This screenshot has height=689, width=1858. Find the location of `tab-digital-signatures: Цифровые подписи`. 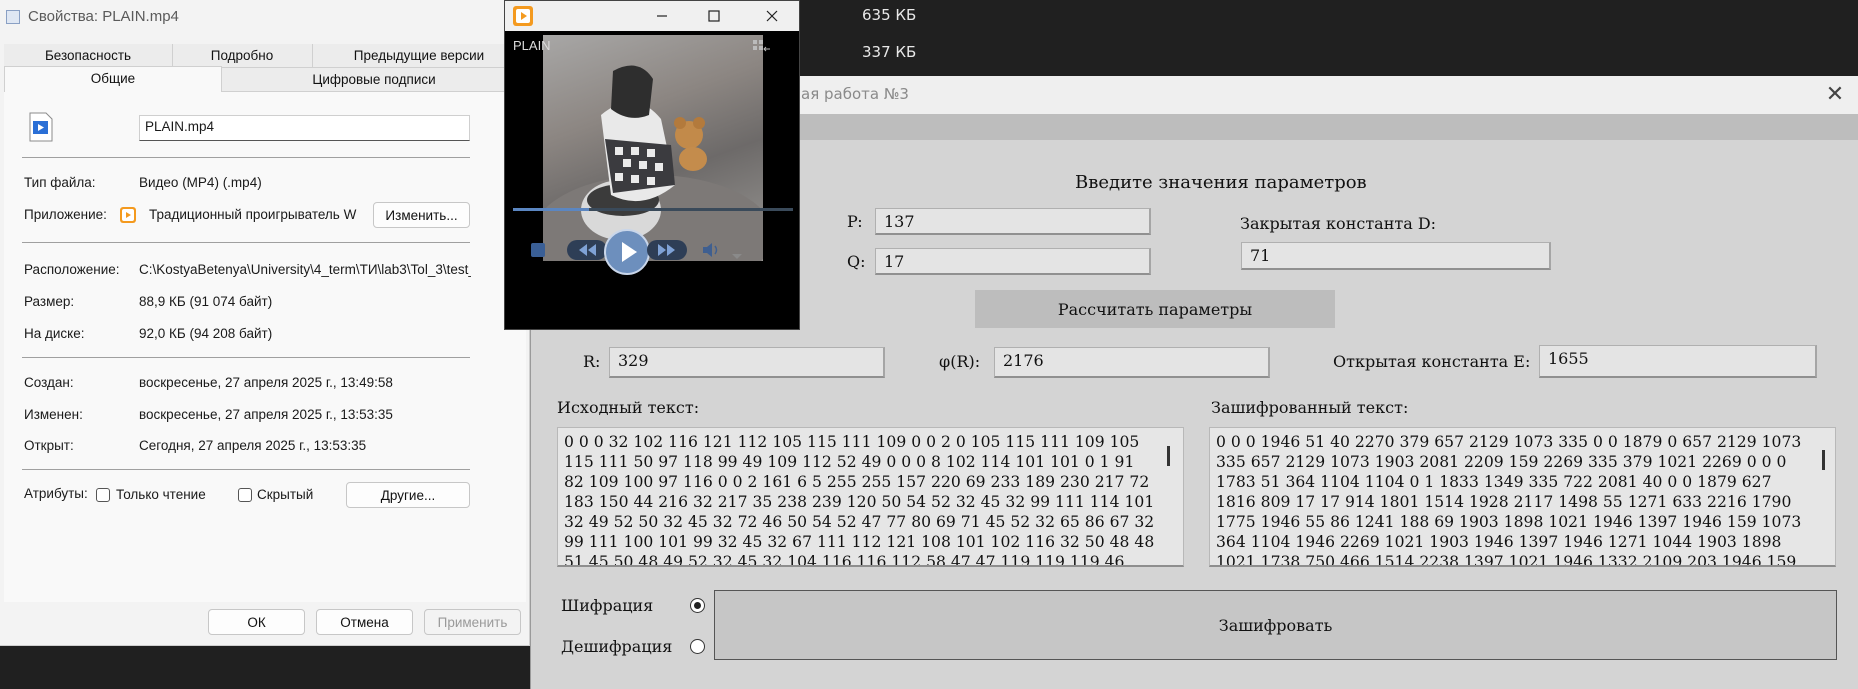

tab-digital-signatures: Цифровые подписи is located at coordinates (374, 79).